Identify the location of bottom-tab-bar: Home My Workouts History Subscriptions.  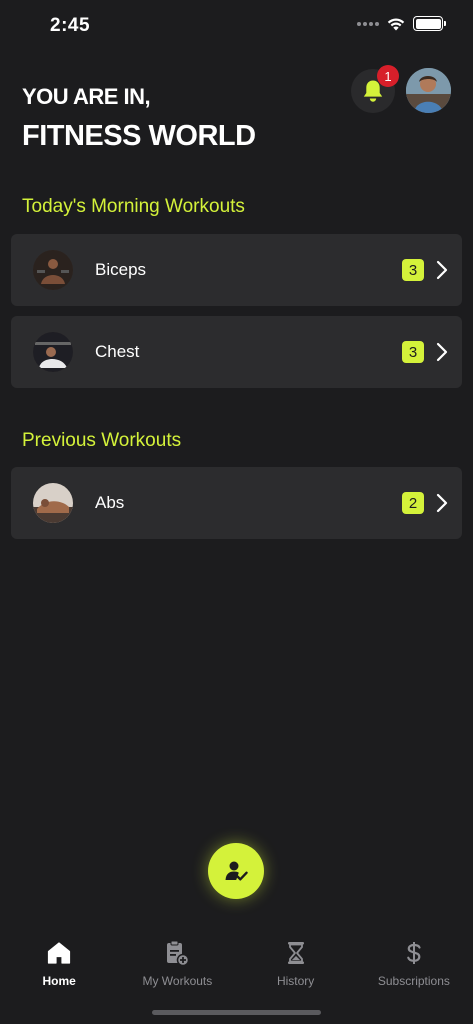
(236, 965).